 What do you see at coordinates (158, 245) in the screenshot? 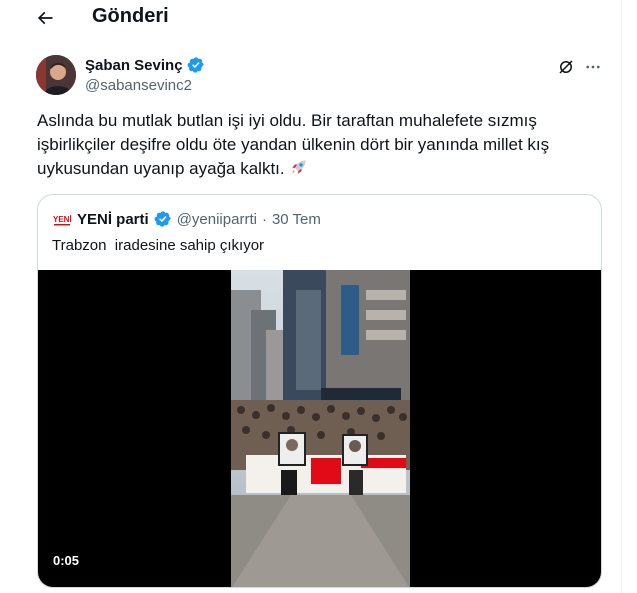
I see `quoted-tweet-text: Trabzon iradesine sahip çıkıyor` at bounding box center [158, 245].